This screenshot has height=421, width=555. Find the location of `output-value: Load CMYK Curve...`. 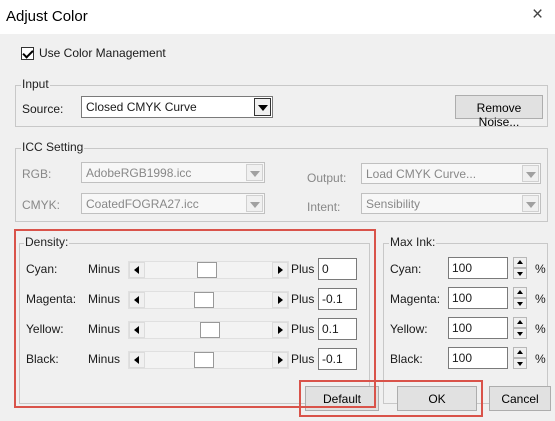

output-value: Load CMYK Curve... is located at coordinates (421, 174).